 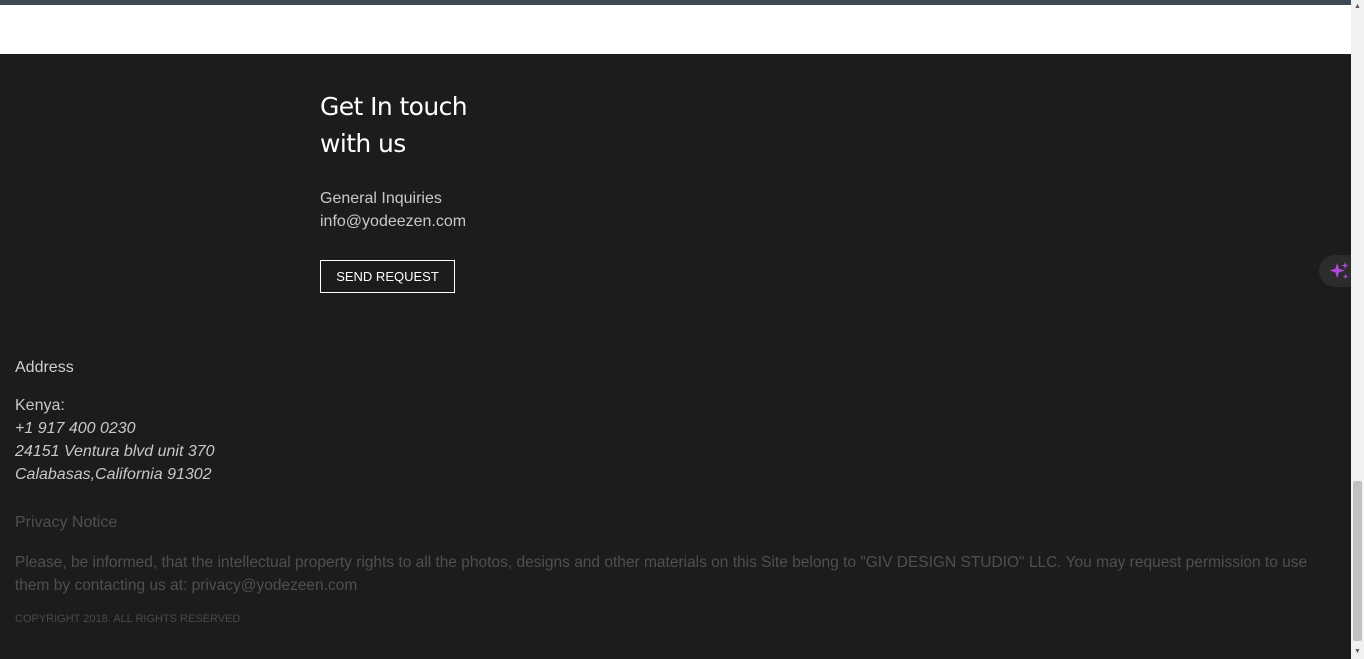 I want to click on privacy-notice-link: Privacy Notice, so click(x=66, y=523).